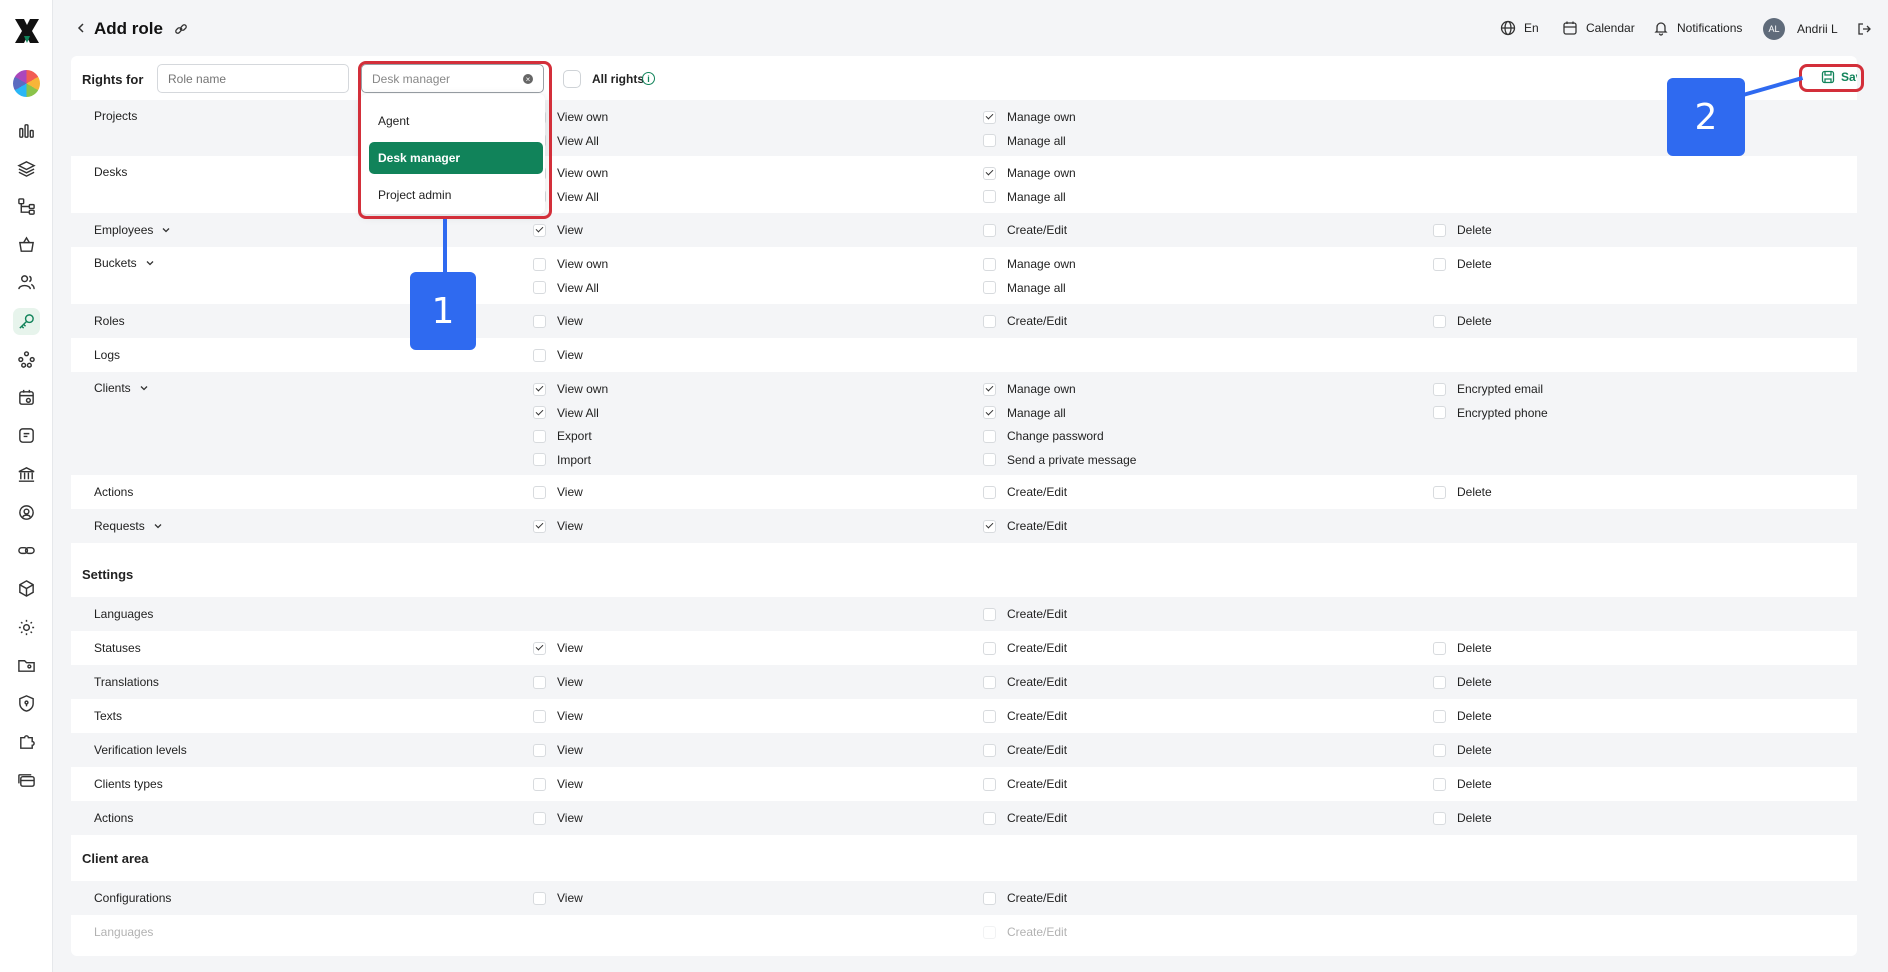 This screenshot has height=972, width=1888. Describe the element at coordinates (1519, 28) in the screenshot. I see `language-switch: En` at that location.